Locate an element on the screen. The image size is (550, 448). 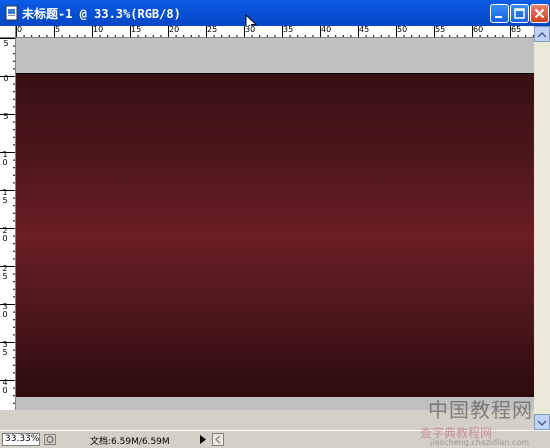
vertical-ruler: 5 0 5 10 15 20 25 30 35 40 is located at coordinates (8, 224).